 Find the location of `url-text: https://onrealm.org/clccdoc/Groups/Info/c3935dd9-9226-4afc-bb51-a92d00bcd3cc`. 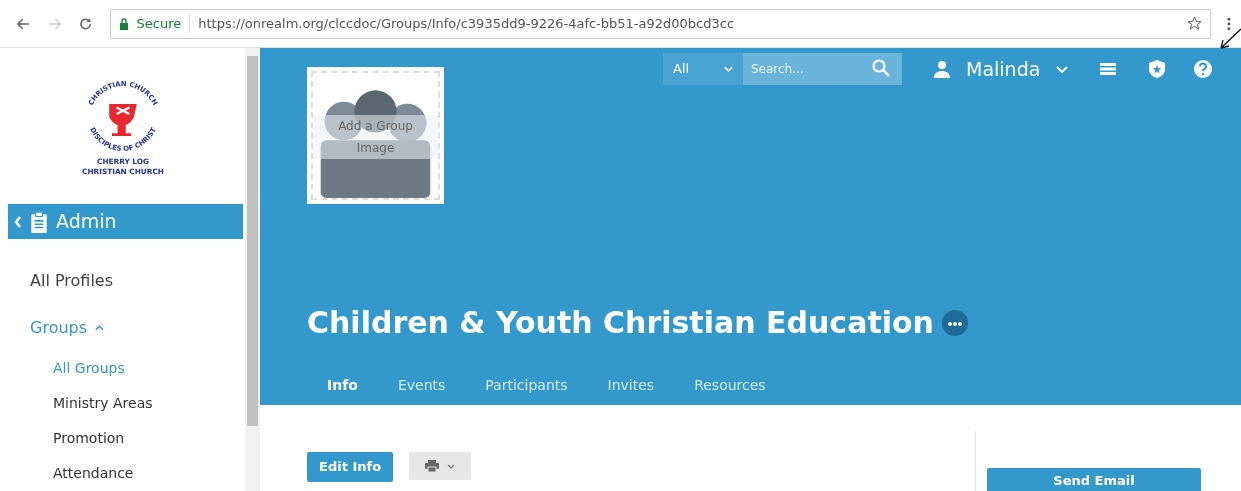

url-text: https://onrealm.org/clccdoc/Groups/Info/c3935dd9-9226-4afc-bb51-a92d00bcd3cc is located at coordinates (462, 23).